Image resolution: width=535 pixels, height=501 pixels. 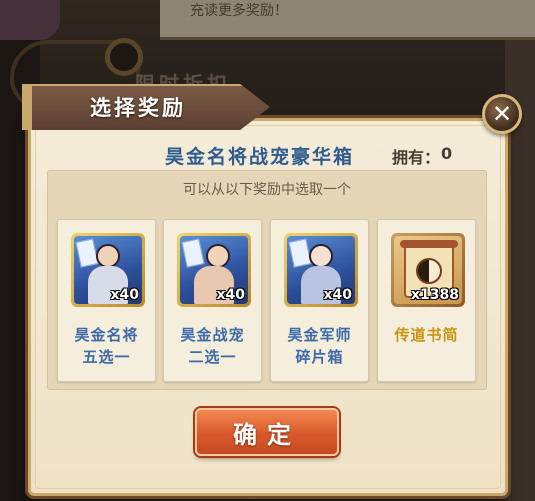 What do you see at coordinates (138, 108) in the screenshot?
I see `dialog-title: 选择奖励` at bounding box center [138, 108].